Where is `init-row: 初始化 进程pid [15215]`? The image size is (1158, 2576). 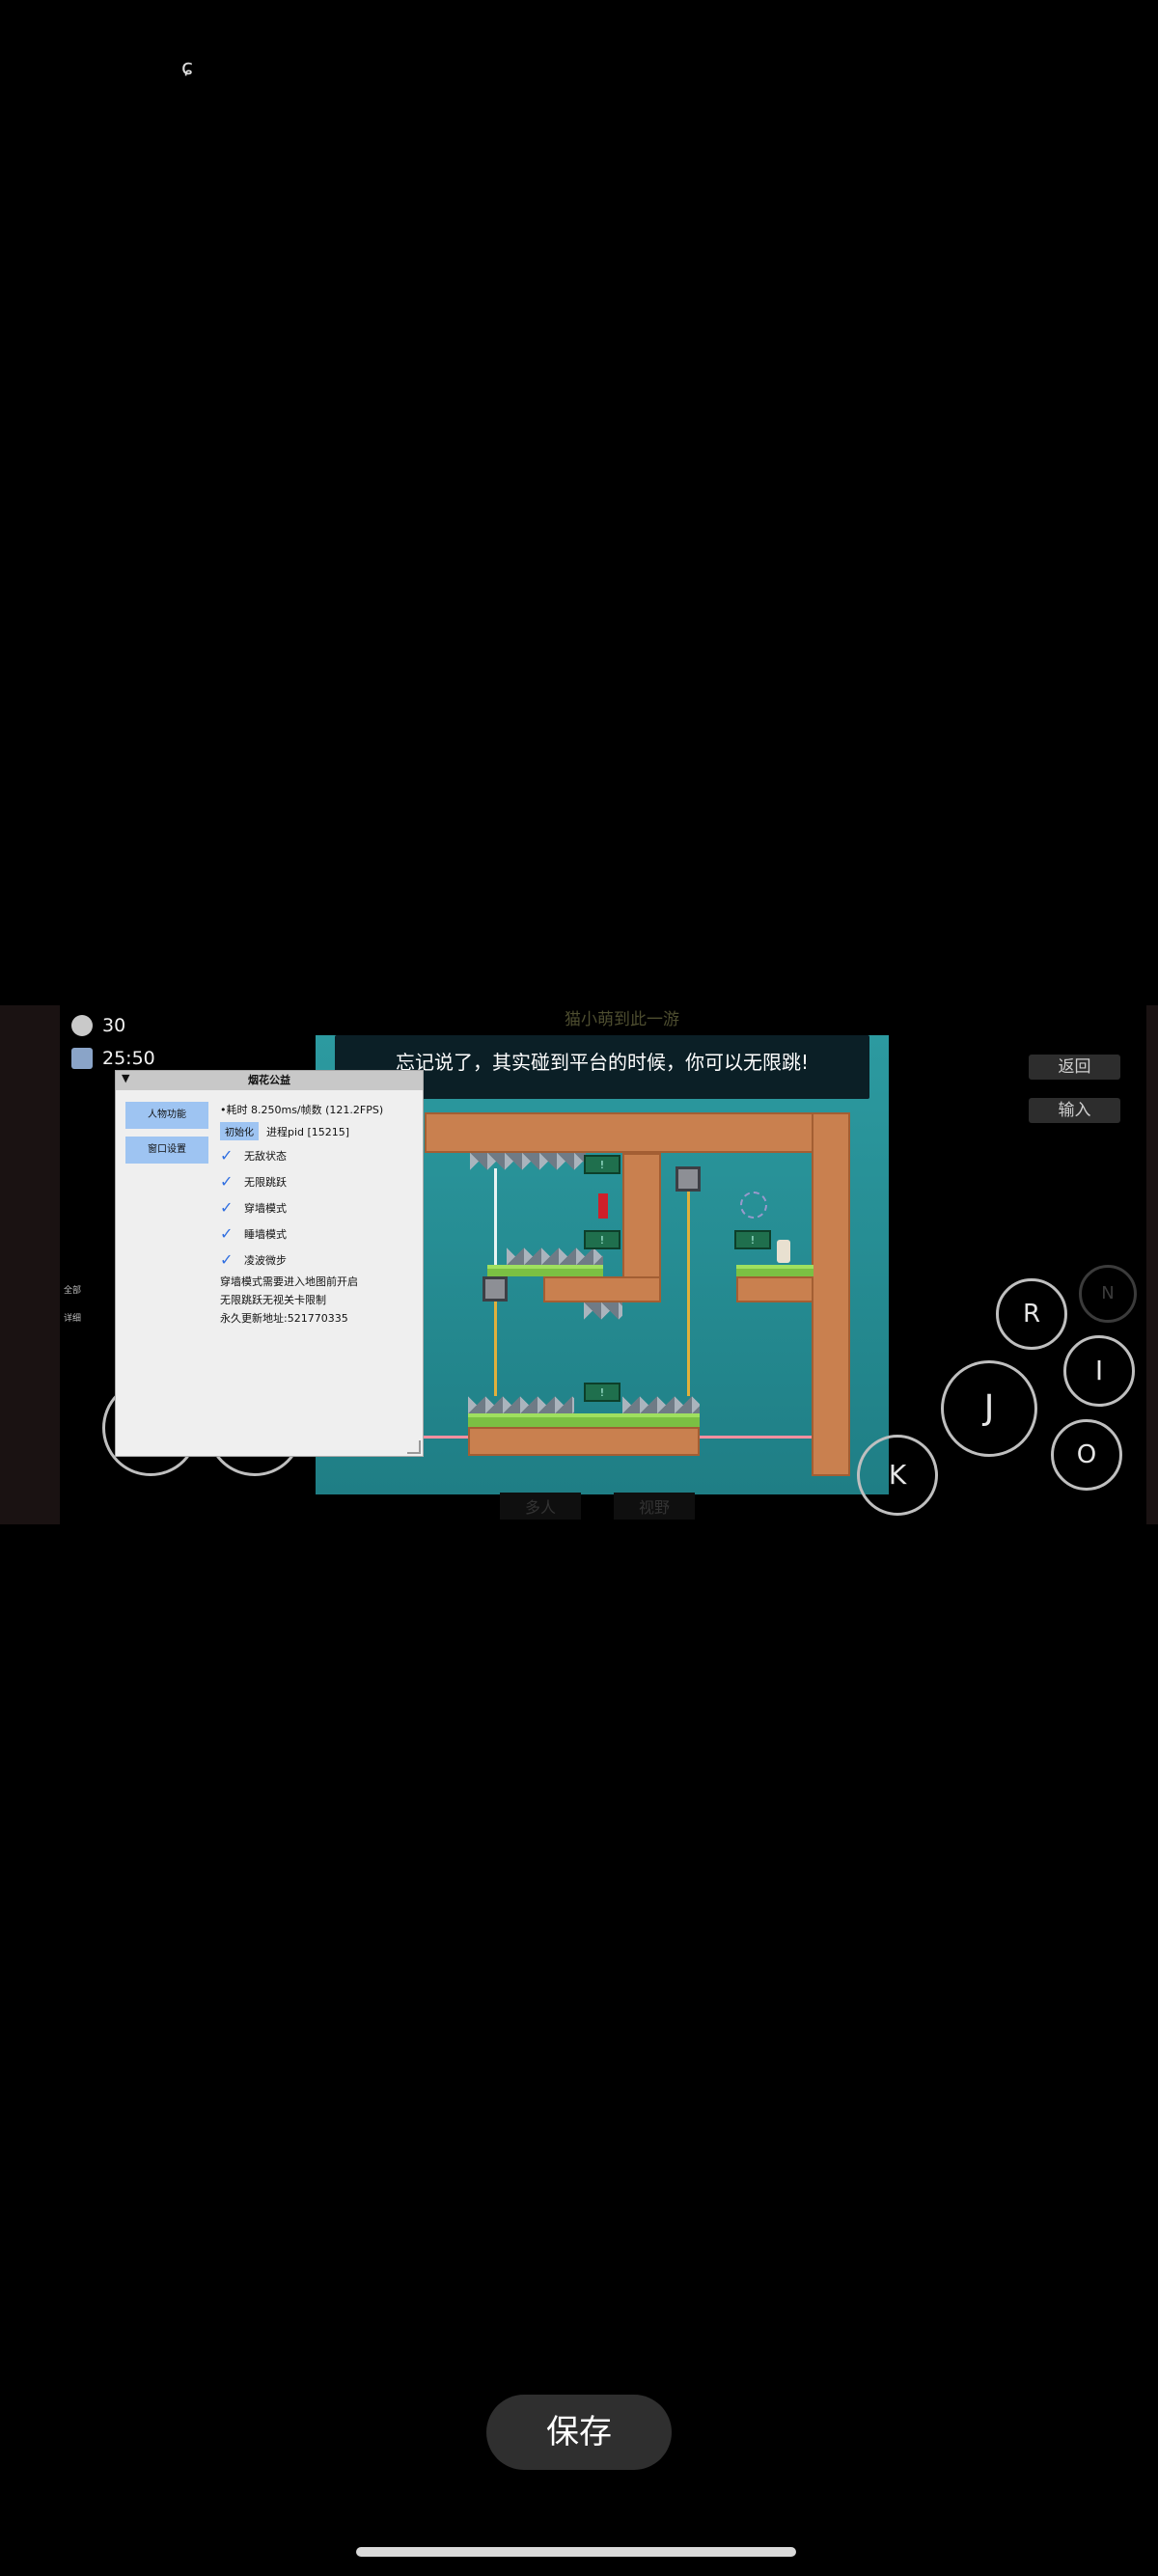
init-row: 初始化 进程pid [15215] is located at coordinates (284, 1131).